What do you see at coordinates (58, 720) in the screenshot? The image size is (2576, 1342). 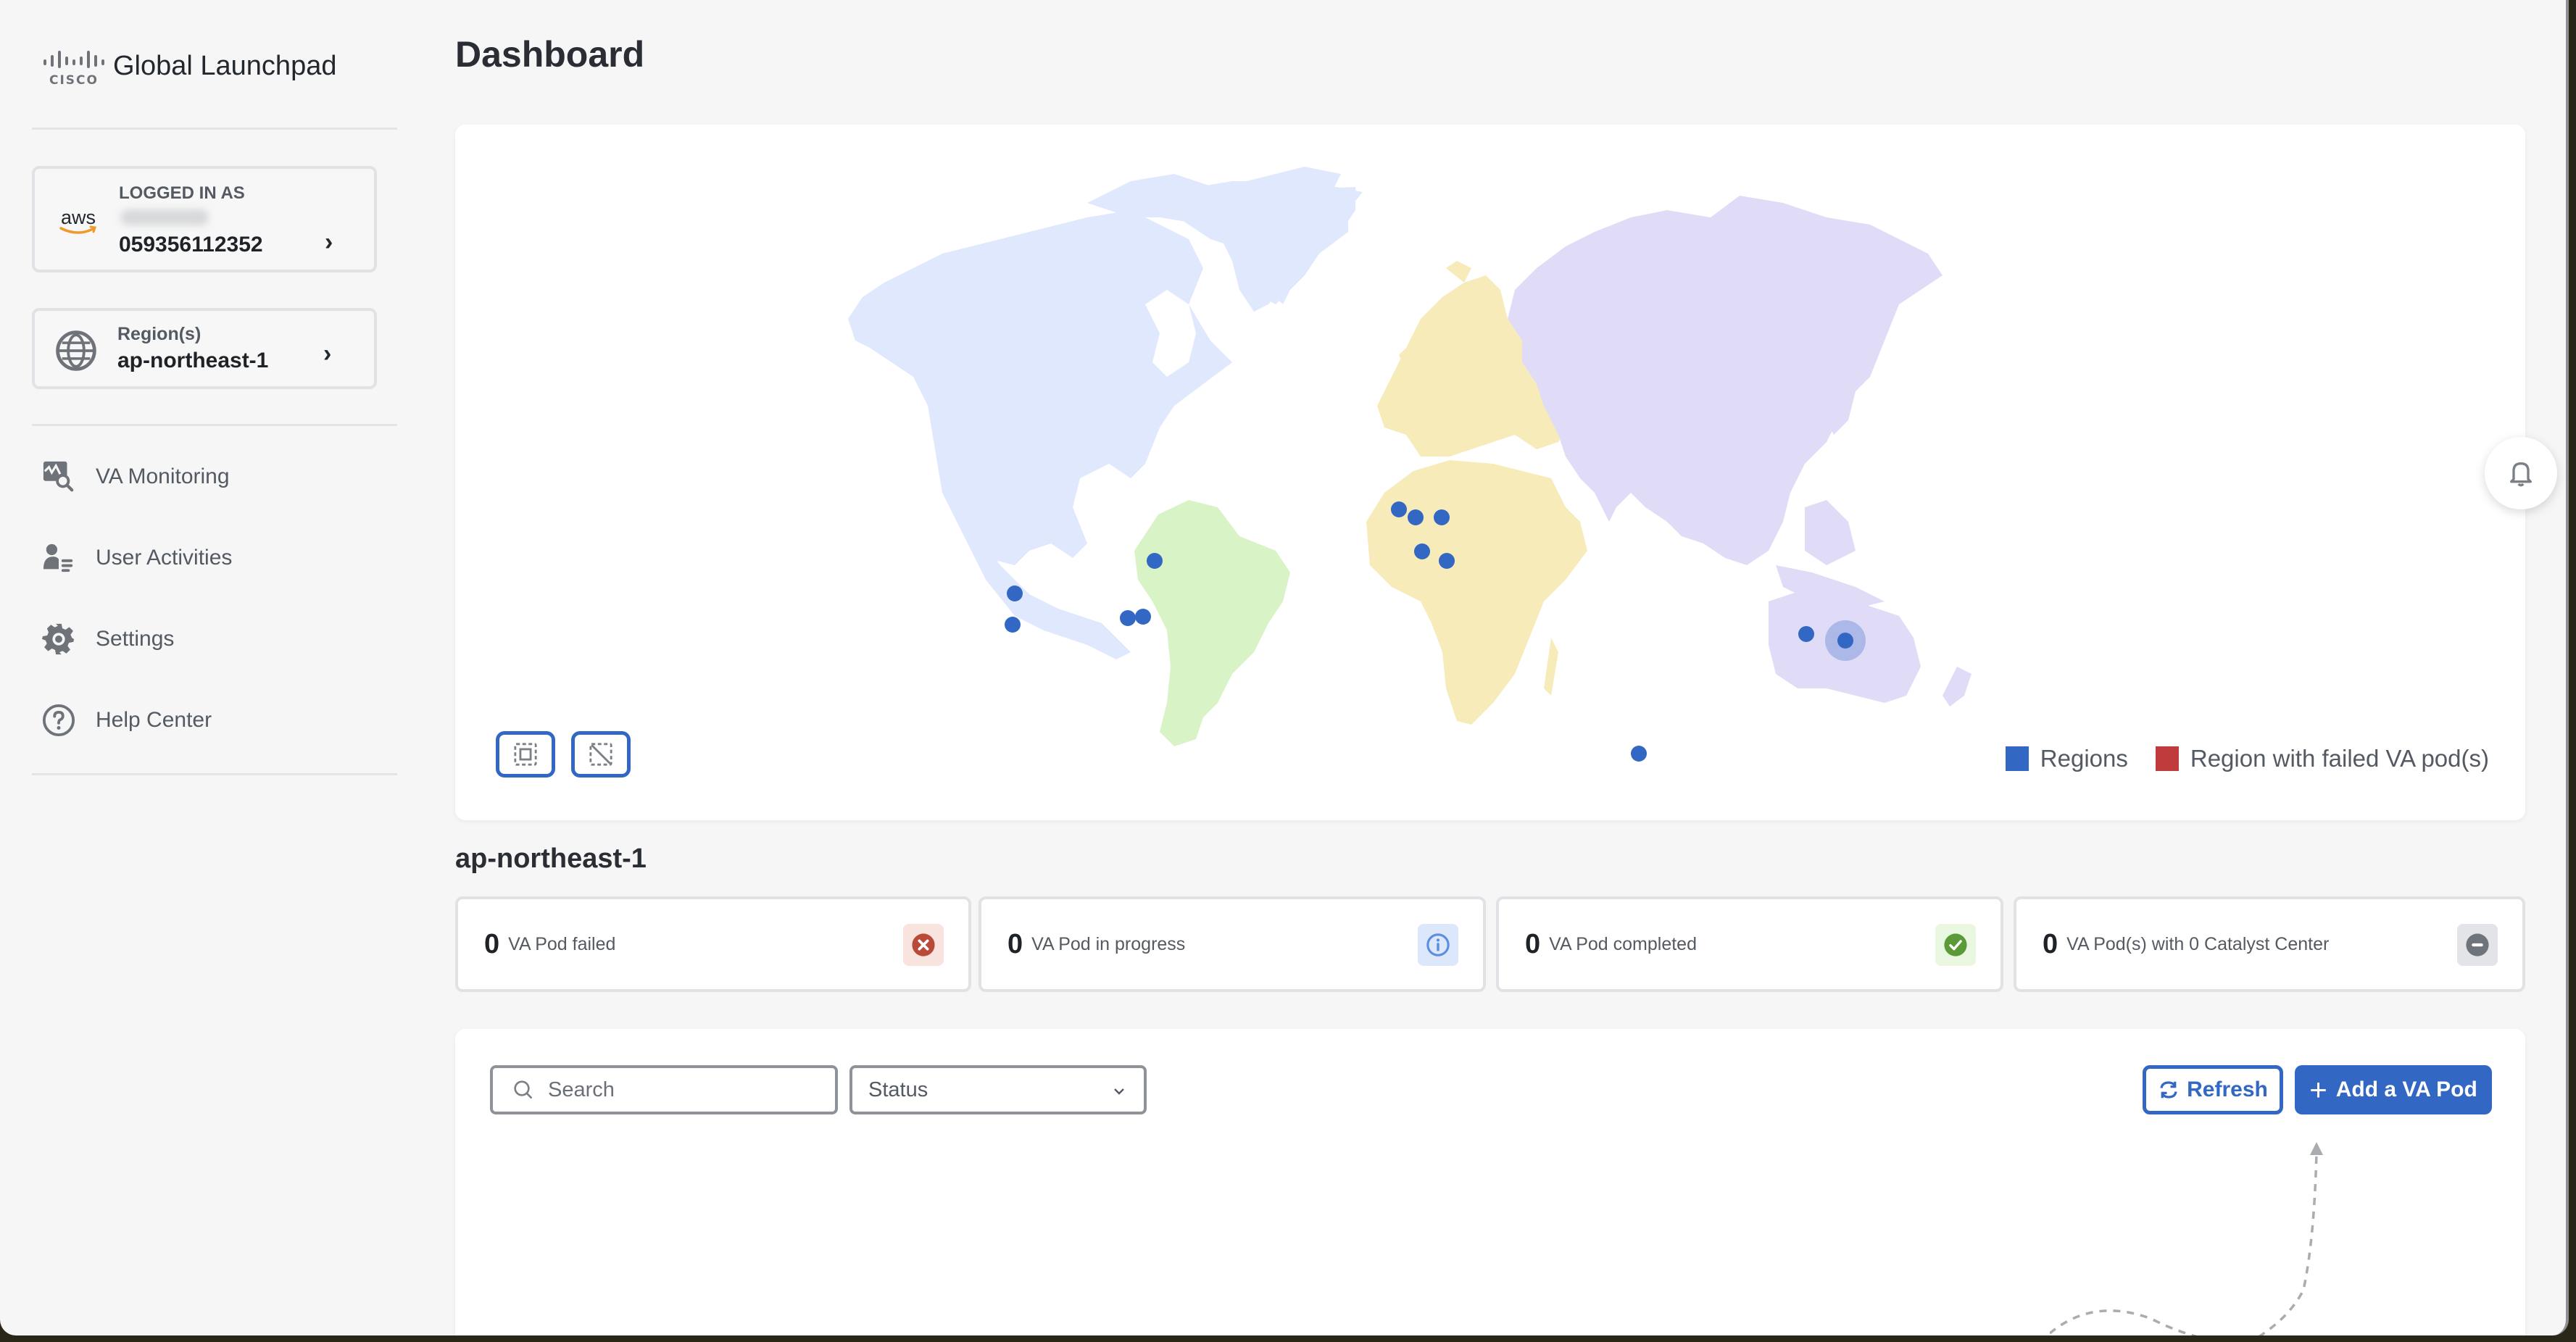 I see `help-circle-icon` at bounding box center [58, 720].